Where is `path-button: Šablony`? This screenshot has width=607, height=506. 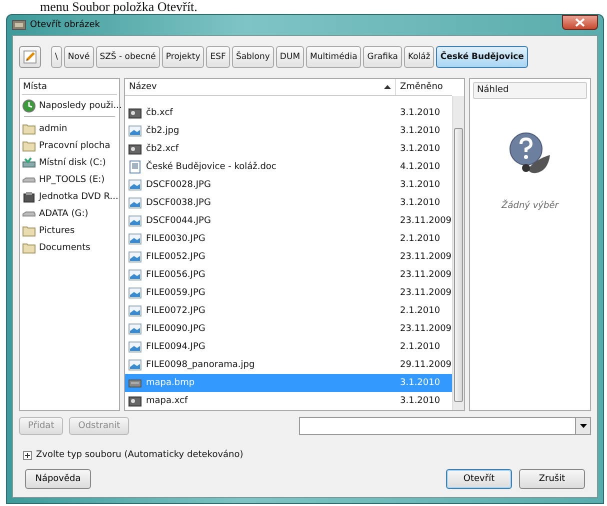 path-button: Šablony is located at coordinates (253, 57).